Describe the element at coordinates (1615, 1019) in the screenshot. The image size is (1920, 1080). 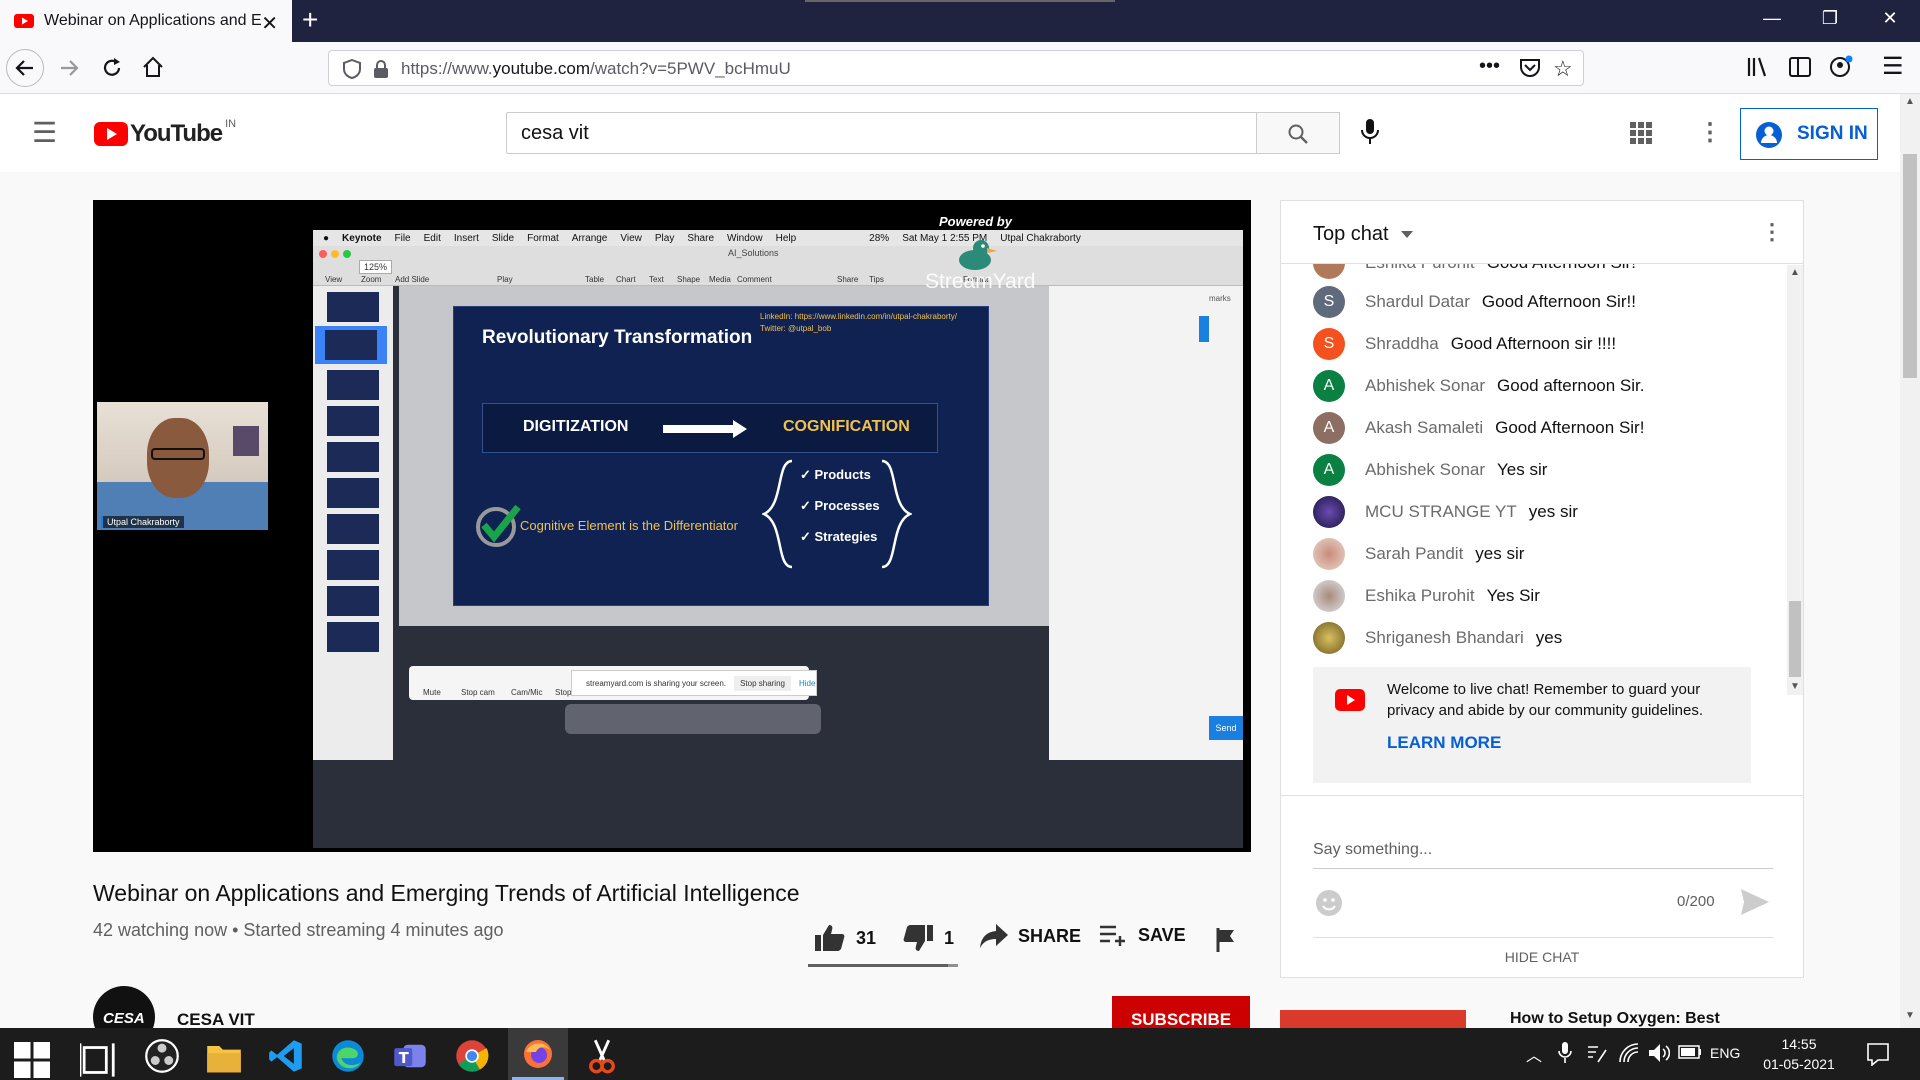
I see `recommended-title: How to Setup Oxygen: Best` at that location.